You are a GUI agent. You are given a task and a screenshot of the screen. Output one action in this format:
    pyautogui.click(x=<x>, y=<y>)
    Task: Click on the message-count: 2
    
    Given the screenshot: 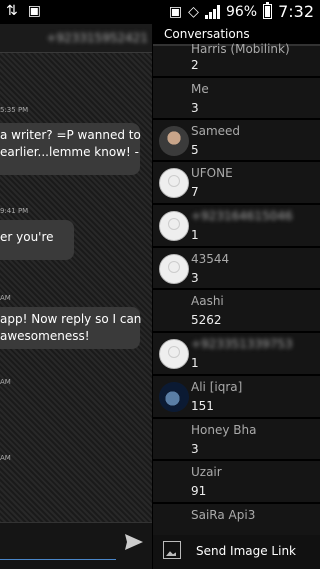 What is the action you would take?
    pyautogui.click(x=195, y=65)
    